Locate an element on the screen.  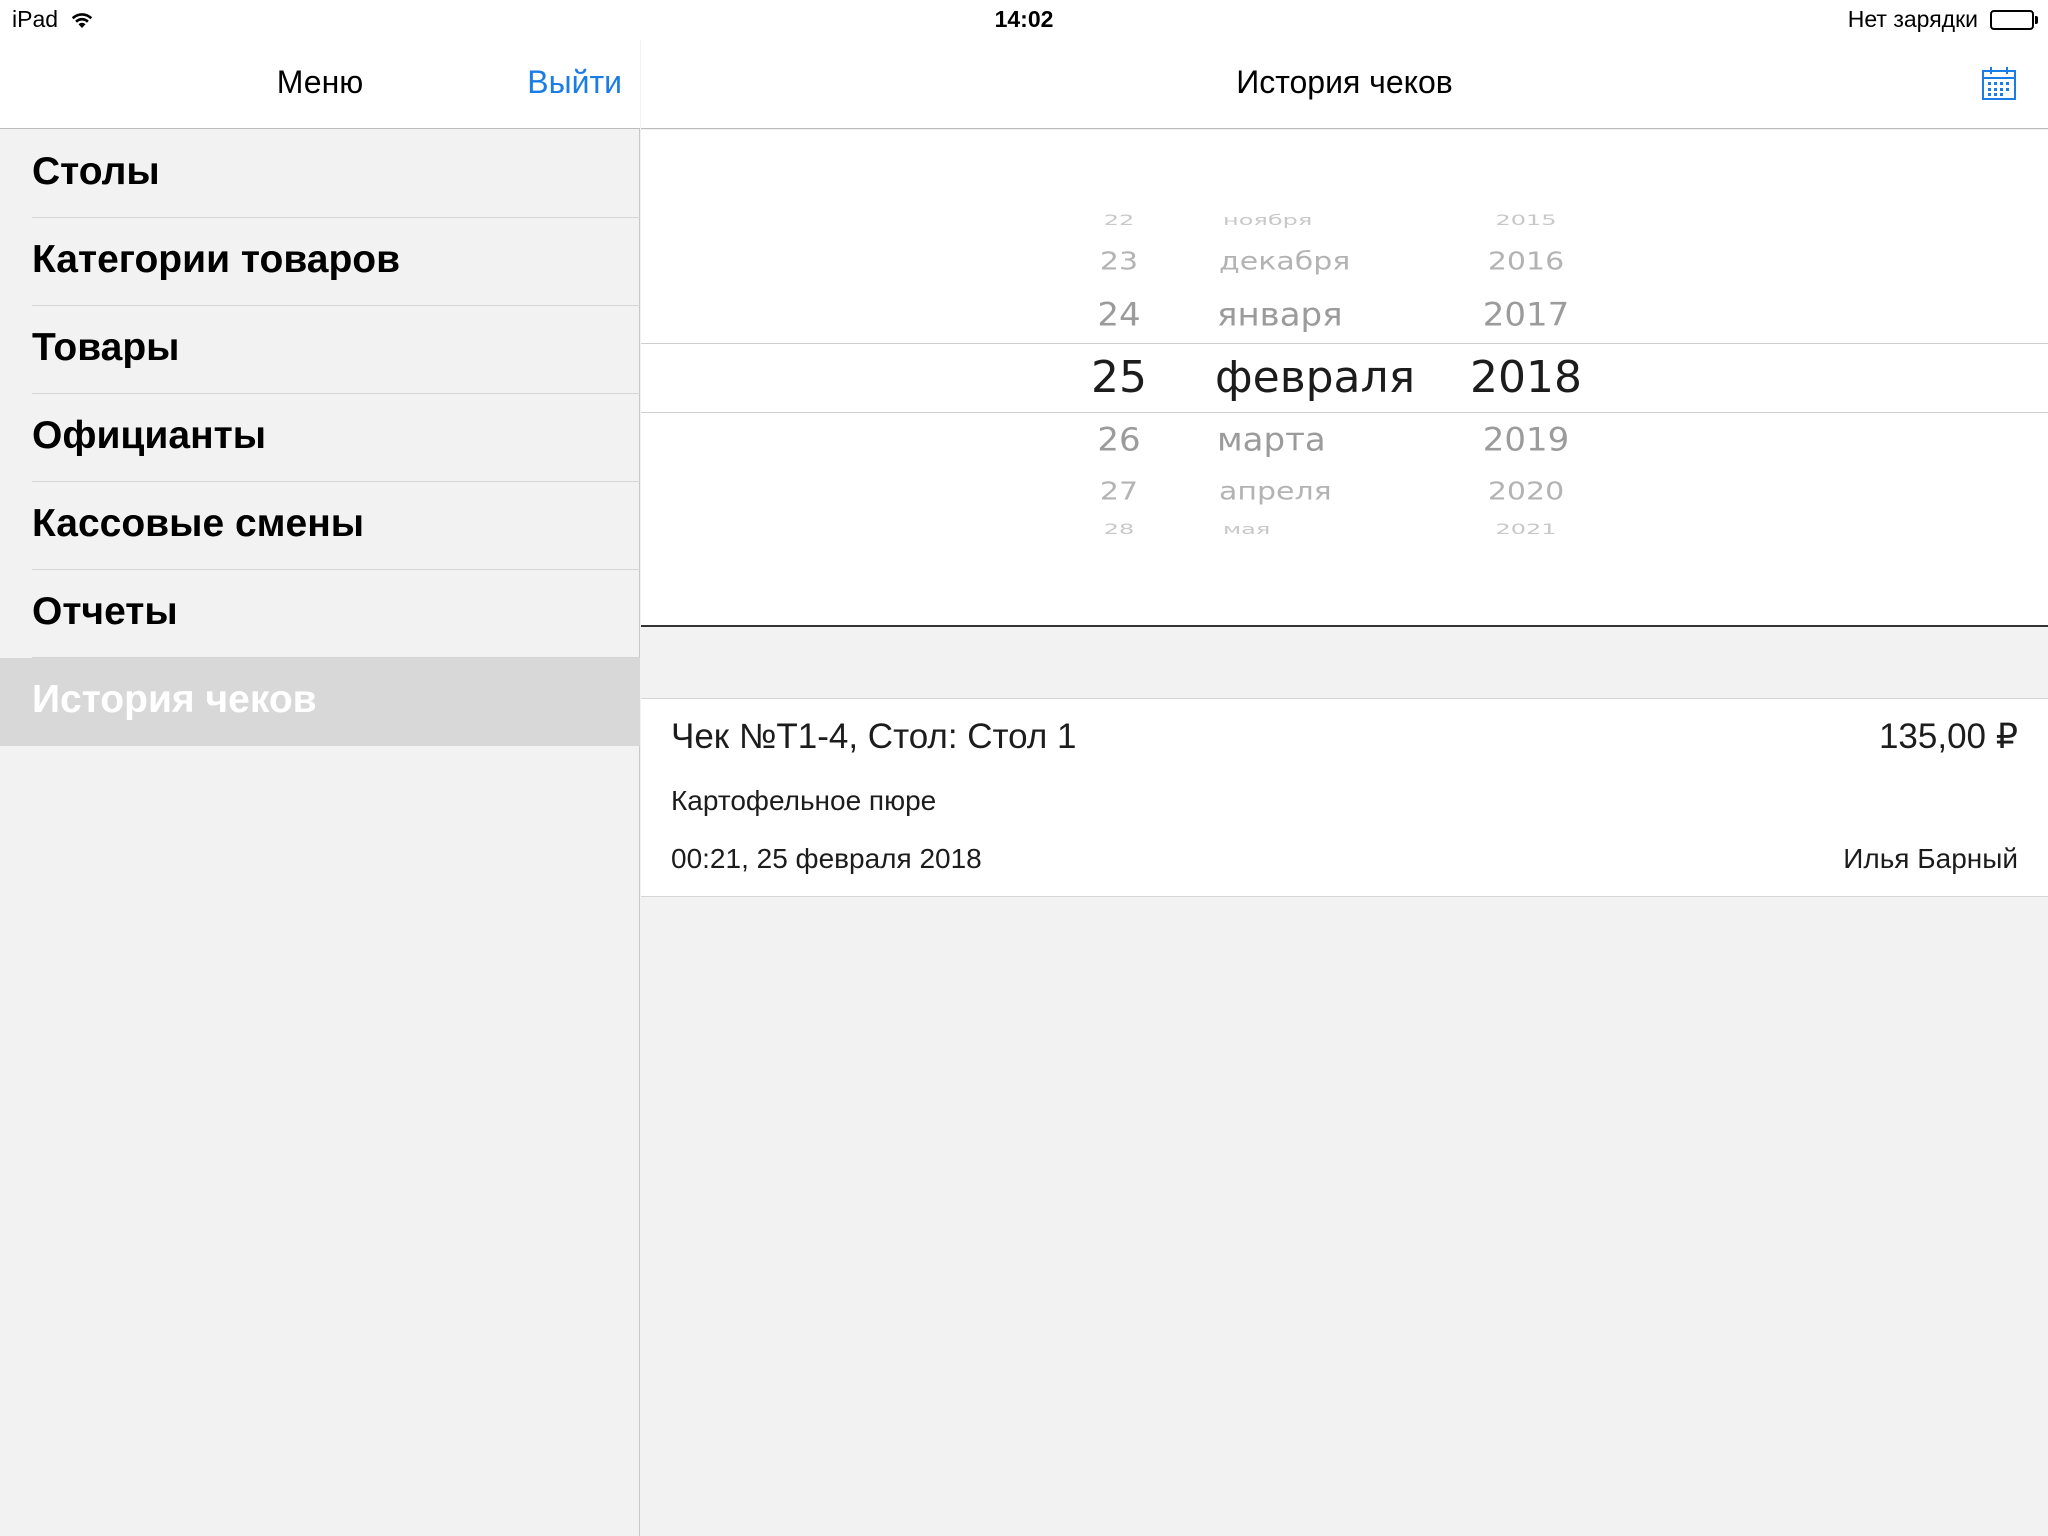
receipt-amount: 135,00 ₽ is located at coordinates (1948, 736).